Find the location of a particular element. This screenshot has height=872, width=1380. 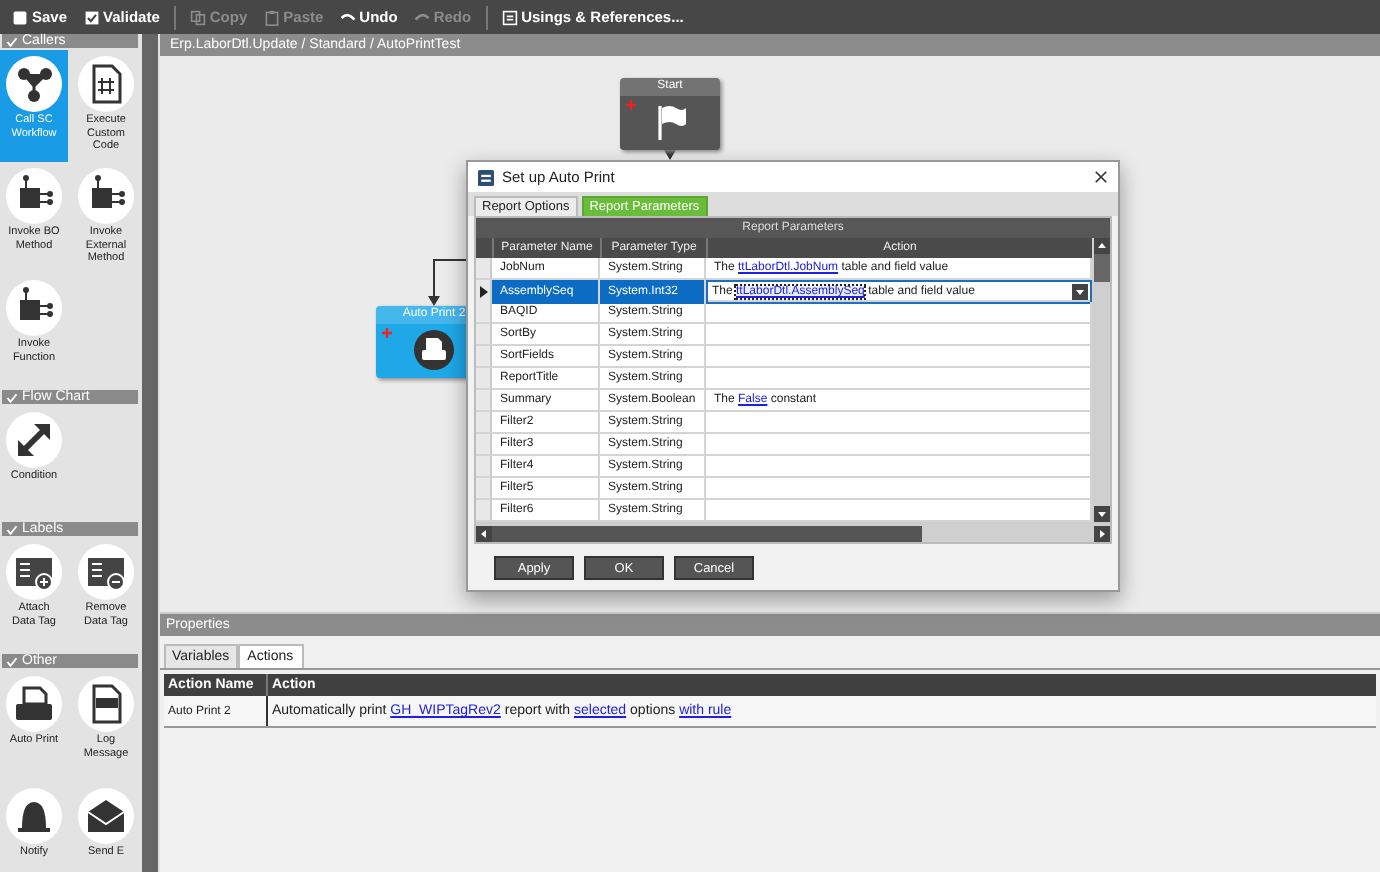

paste-icon is located at coordinates (271, 17).